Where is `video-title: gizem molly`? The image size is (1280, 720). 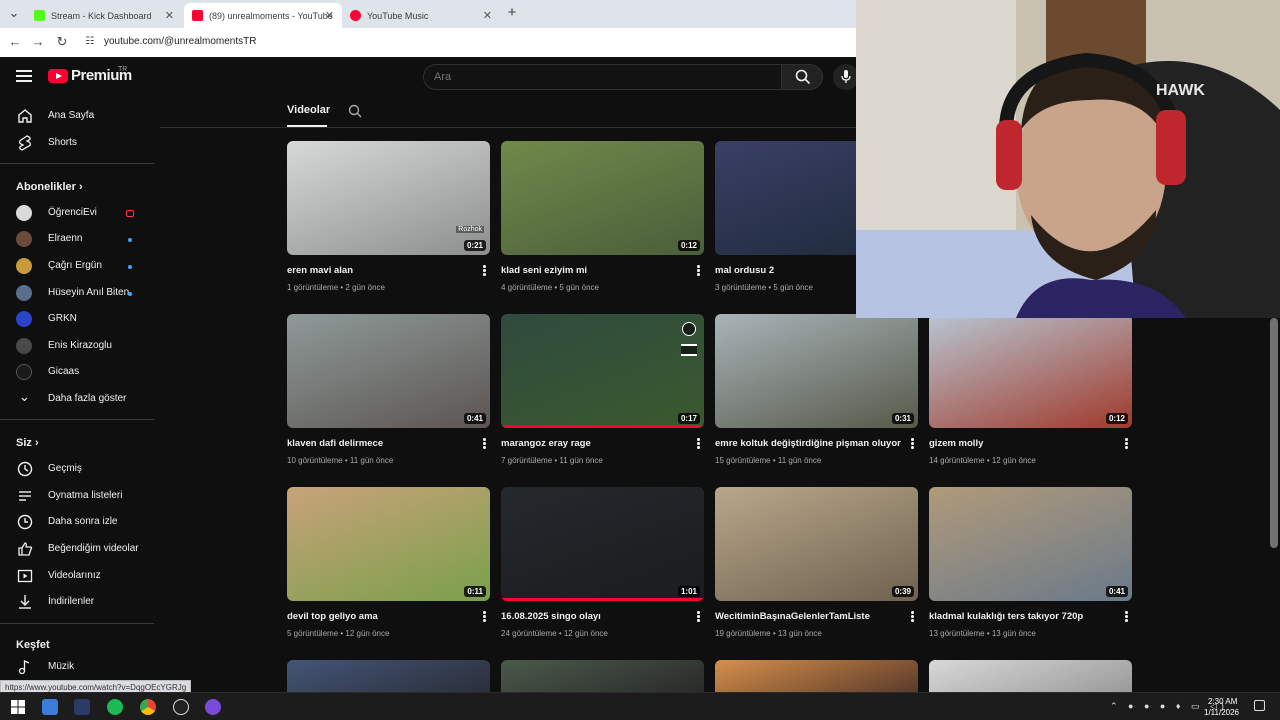 video-title: gizem molly is located at coordinates (1024, 443).